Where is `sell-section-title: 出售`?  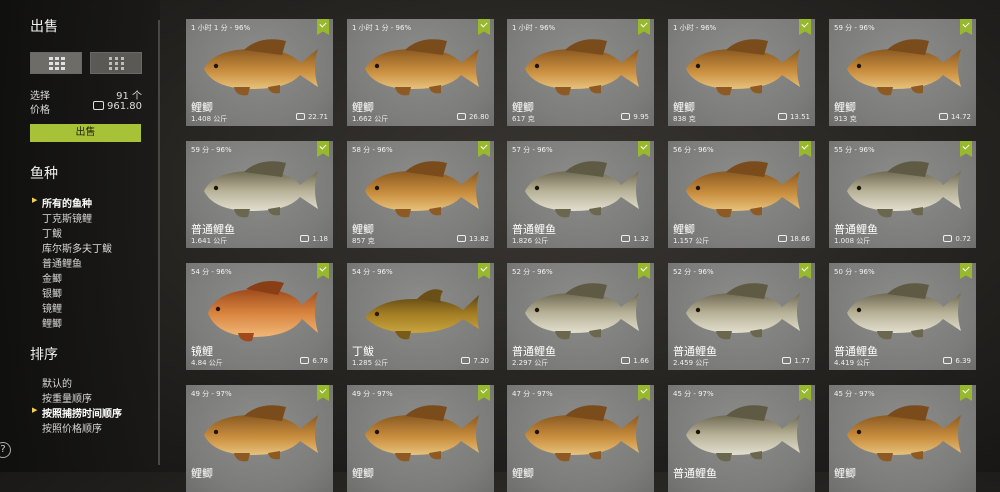
sell-section-title: 出售 is located at coordinates (44, 27).